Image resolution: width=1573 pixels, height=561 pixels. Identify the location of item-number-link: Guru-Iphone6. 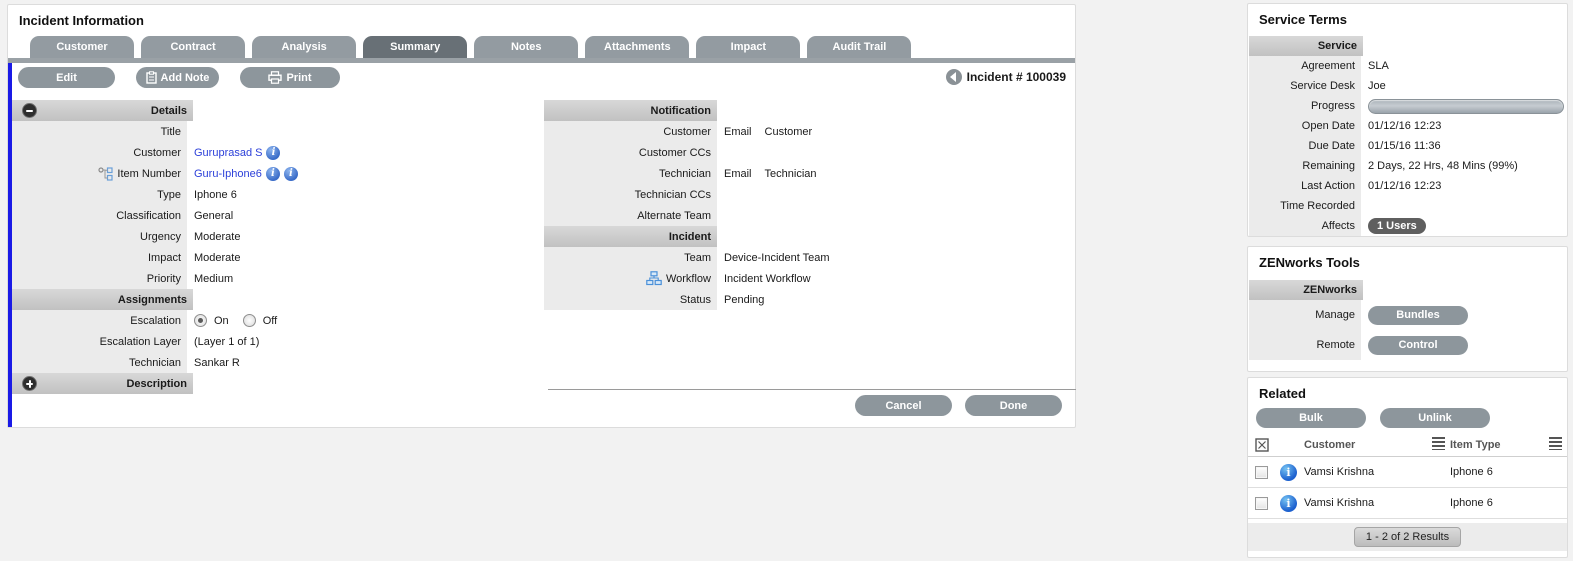
(228, 174).